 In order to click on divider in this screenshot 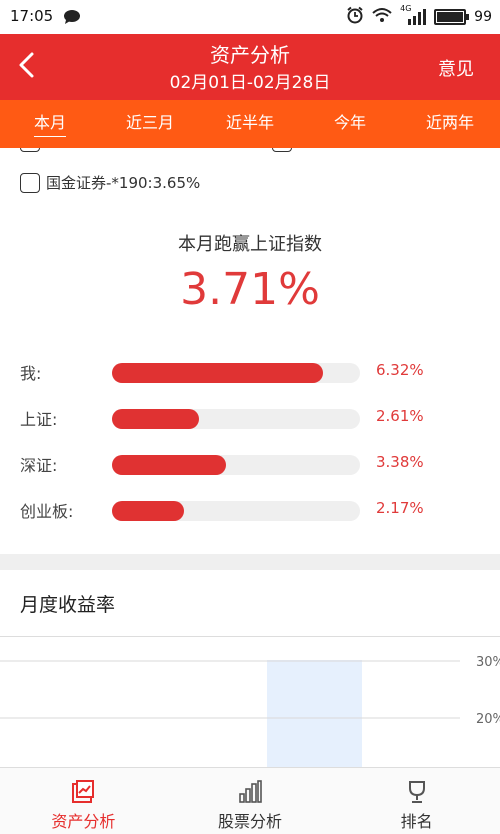, I will do `click(250, 636)`.